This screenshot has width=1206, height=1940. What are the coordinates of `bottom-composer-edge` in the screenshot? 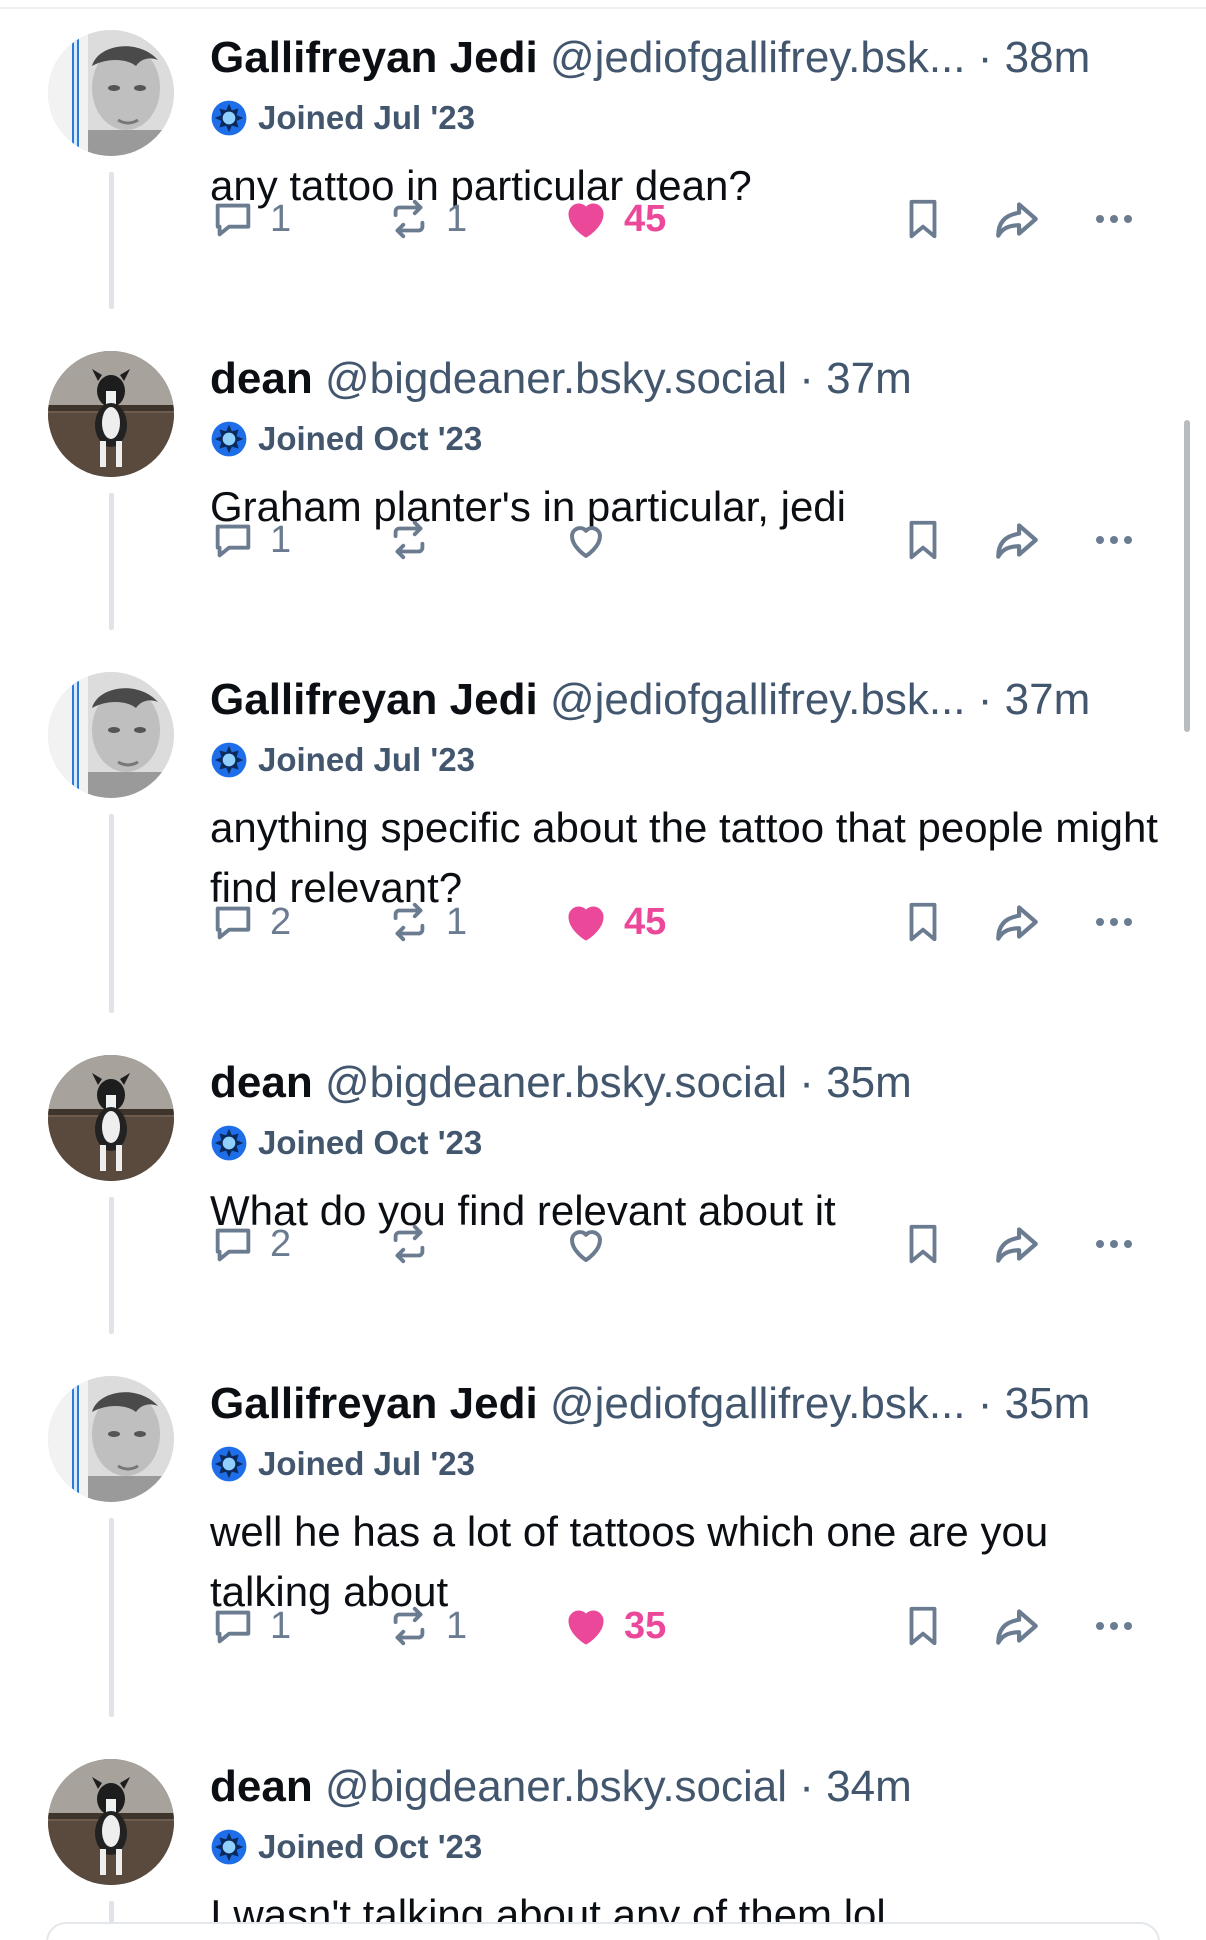 It's located at (603, 1931).